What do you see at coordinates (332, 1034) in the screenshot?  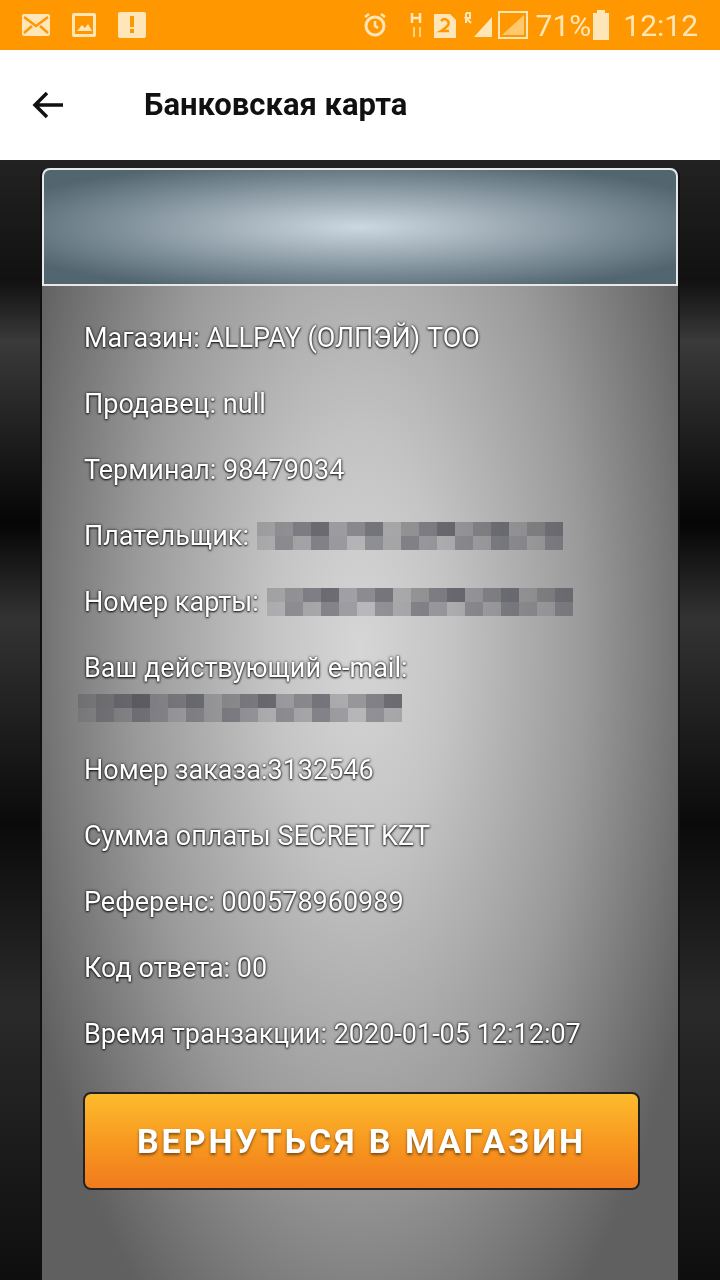 I see `detail-text: Время транзакции: 2020-01-05 12:12:07` at bounding box center [332, 1034].